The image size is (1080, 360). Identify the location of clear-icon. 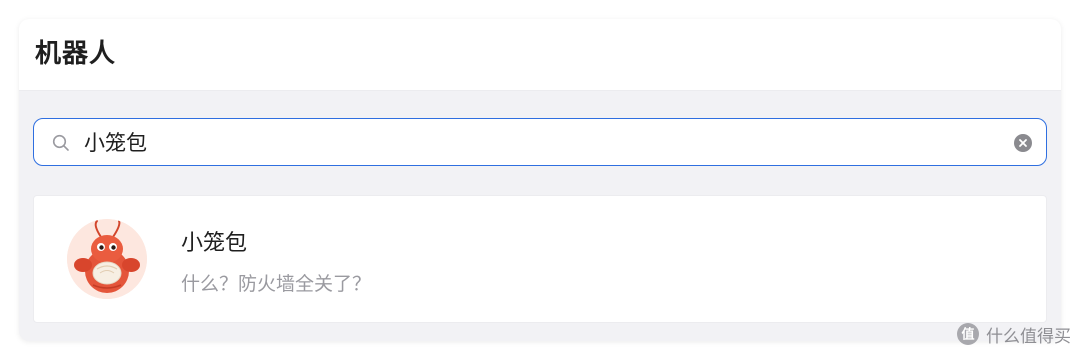
(1023, 143).